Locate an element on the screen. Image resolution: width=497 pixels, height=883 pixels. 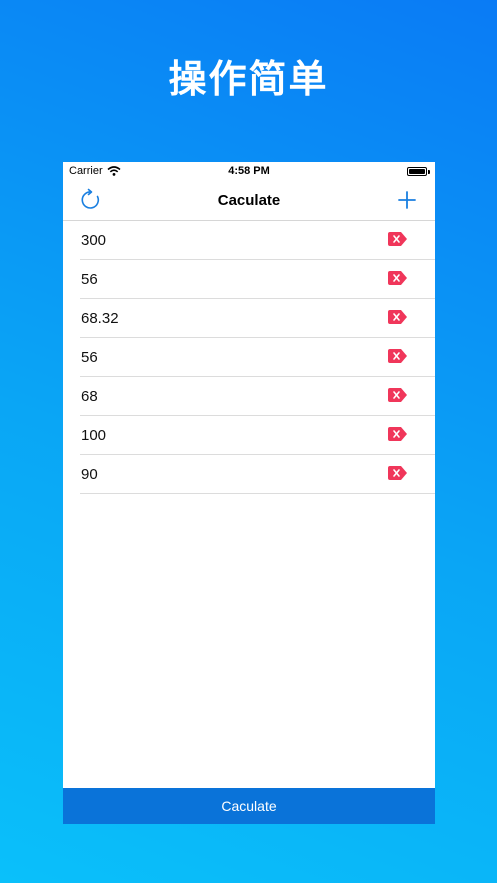
navigation-bar: Caculate is located at coordinates (249, 201).